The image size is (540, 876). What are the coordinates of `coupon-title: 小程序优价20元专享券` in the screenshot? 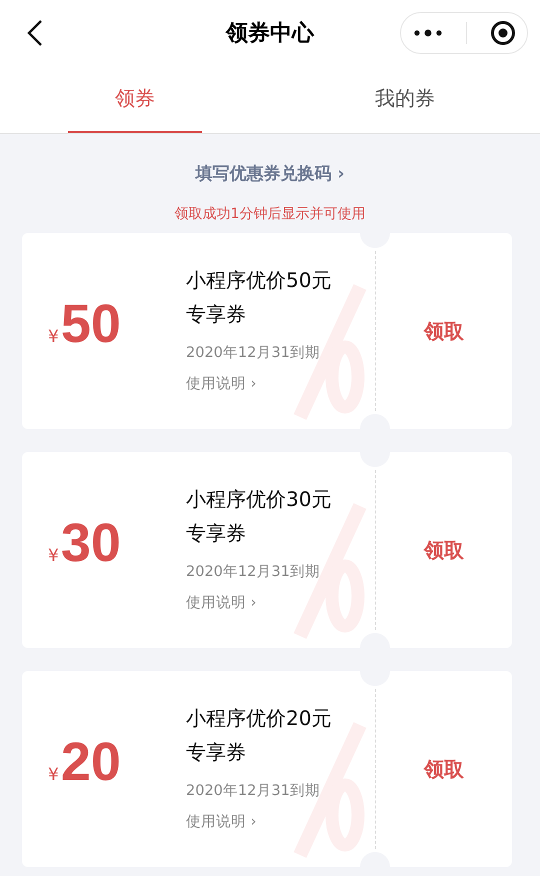 It's located at (259, 735).